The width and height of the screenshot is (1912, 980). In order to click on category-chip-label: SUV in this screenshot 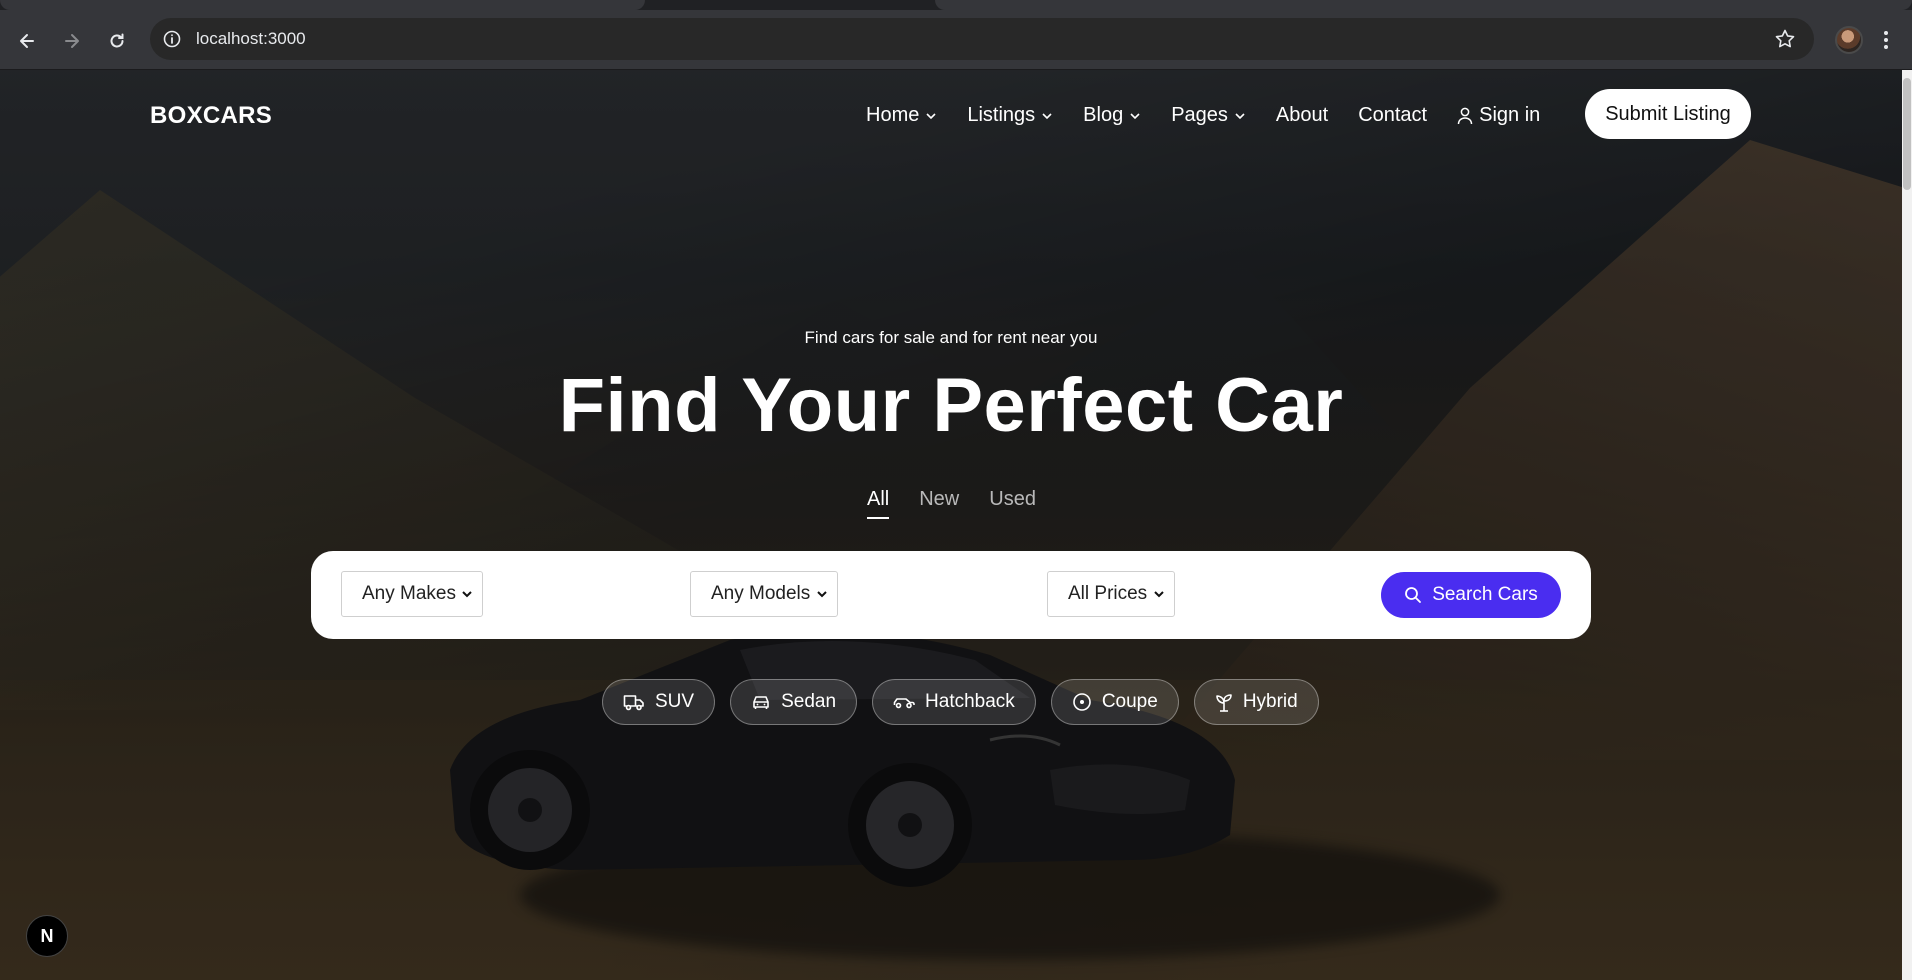, I will do `click(675, 701)`.